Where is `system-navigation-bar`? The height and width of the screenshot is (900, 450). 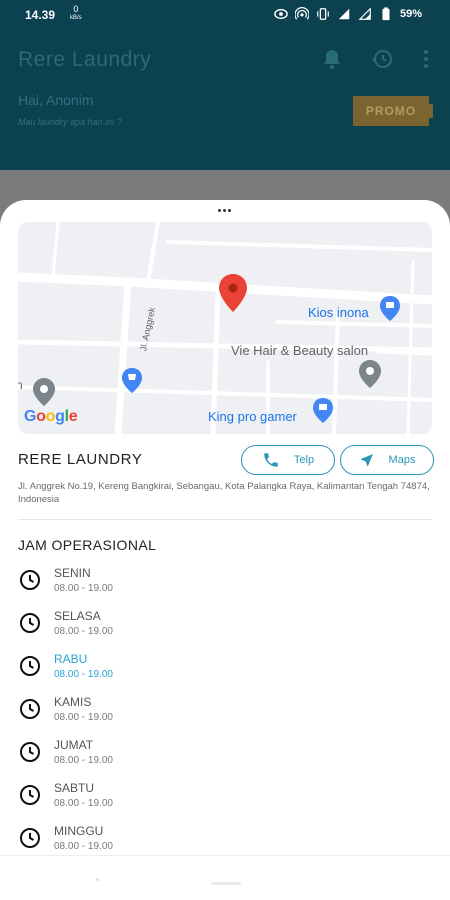 system-navigation-bar is located at coordinates (225, 877).